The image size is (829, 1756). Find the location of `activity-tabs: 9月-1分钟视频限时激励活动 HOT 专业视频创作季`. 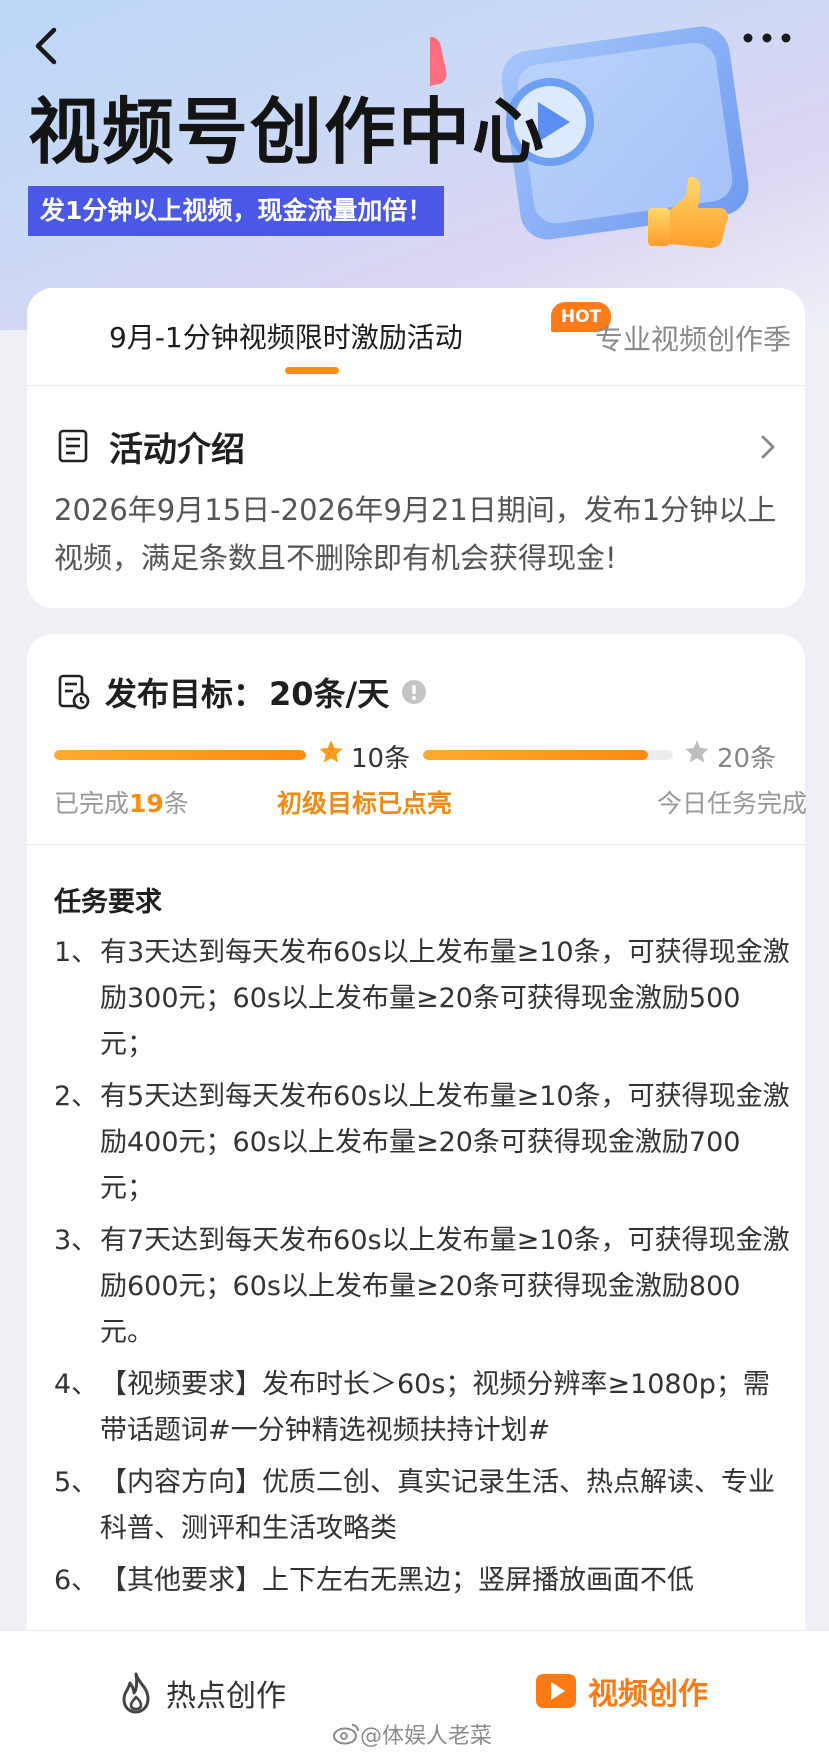

activity-tabs: 9月-1分钟视频限时激励活动 HOT 专业视频创作季 is located at coordinates (416, 337).